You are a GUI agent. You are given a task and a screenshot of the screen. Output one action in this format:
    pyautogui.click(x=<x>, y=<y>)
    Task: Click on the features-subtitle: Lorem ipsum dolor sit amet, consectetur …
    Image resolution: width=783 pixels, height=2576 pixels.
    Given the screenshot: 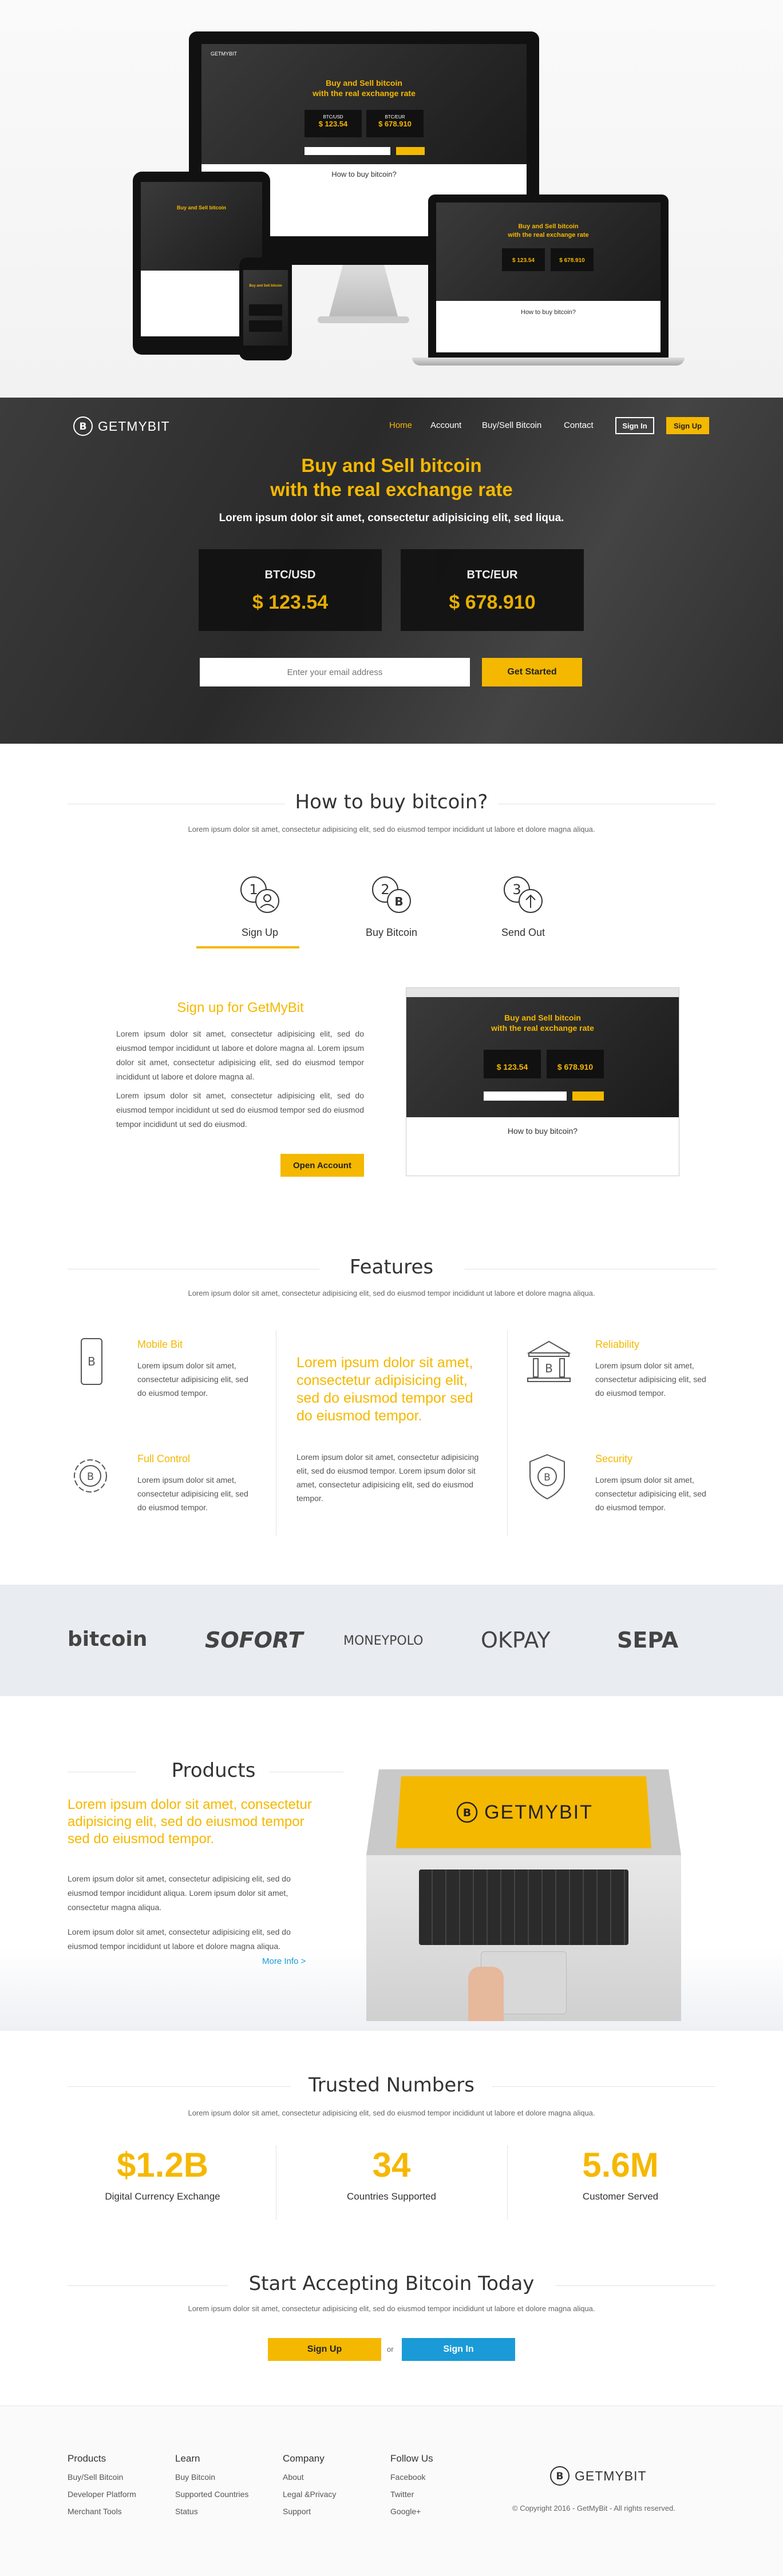 What is the action you would take?
    pyautogui.click(x=391, y=1293)
    